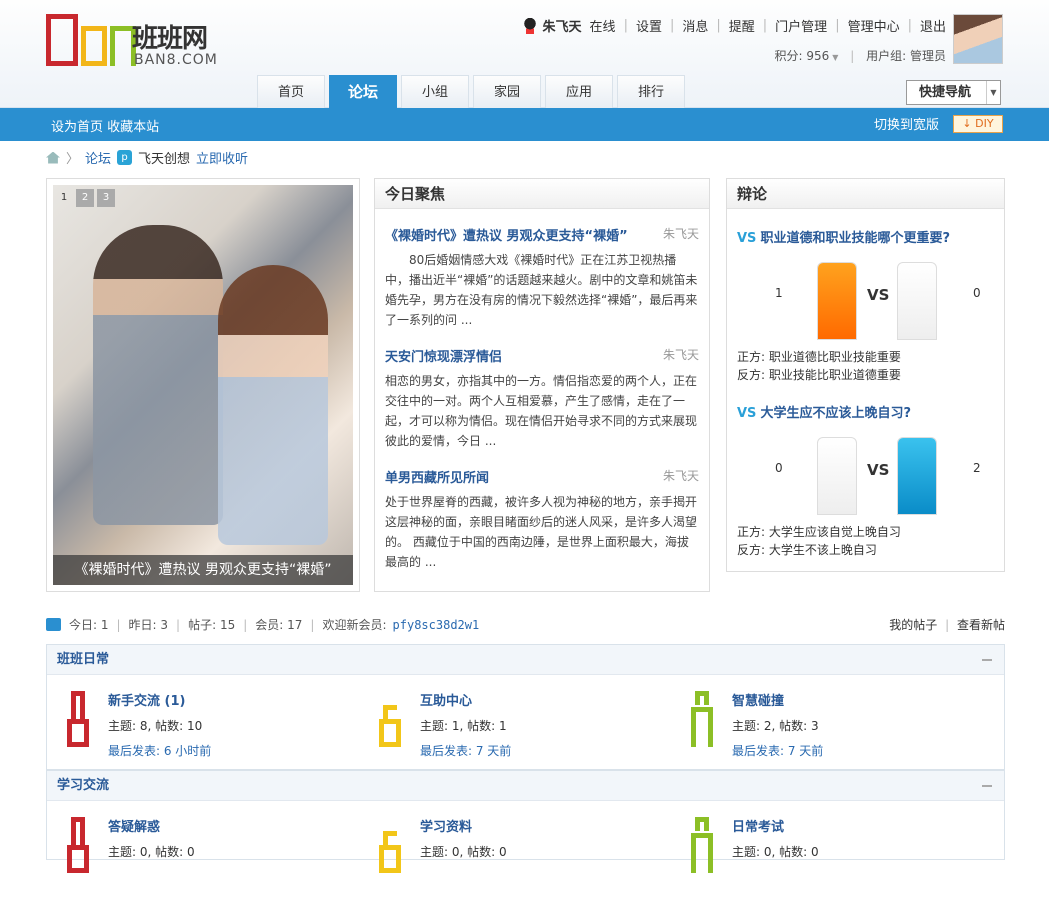 This screenshot has width=1049, height=897. I want to click on settings-link: 设置, so click(649, 25).